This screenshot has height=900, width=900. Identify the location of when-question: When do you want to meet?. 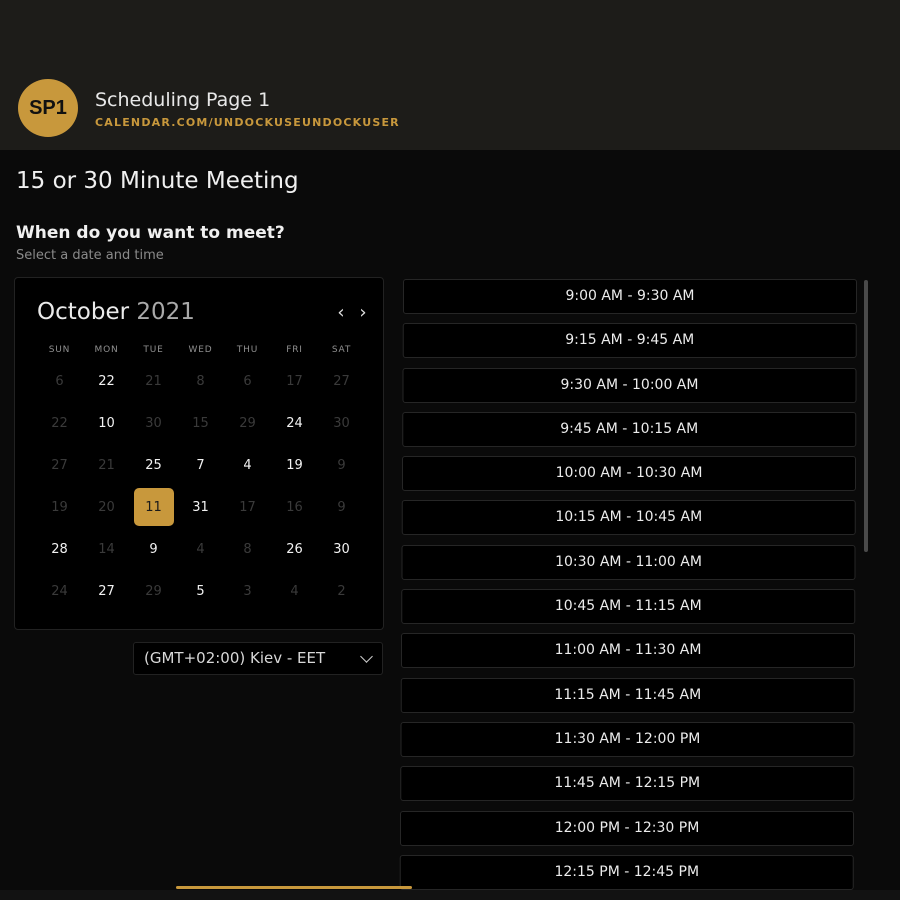
(150, 233).